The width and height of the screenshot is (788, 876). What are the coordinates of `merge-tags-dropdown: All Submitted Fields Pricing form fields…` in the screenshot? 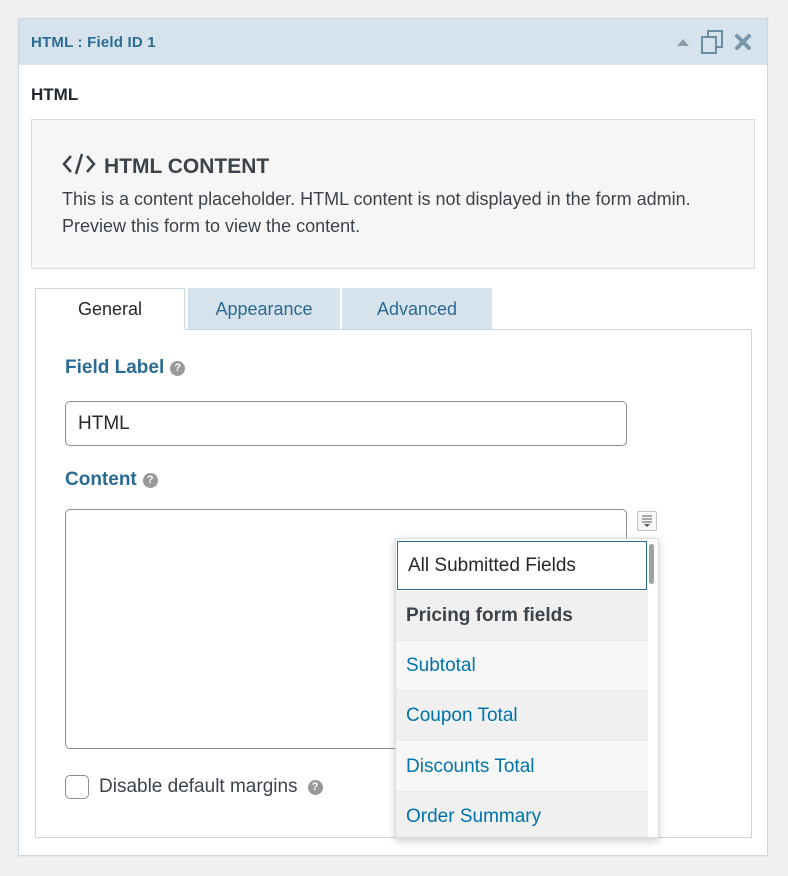 It's located at (527, 688).